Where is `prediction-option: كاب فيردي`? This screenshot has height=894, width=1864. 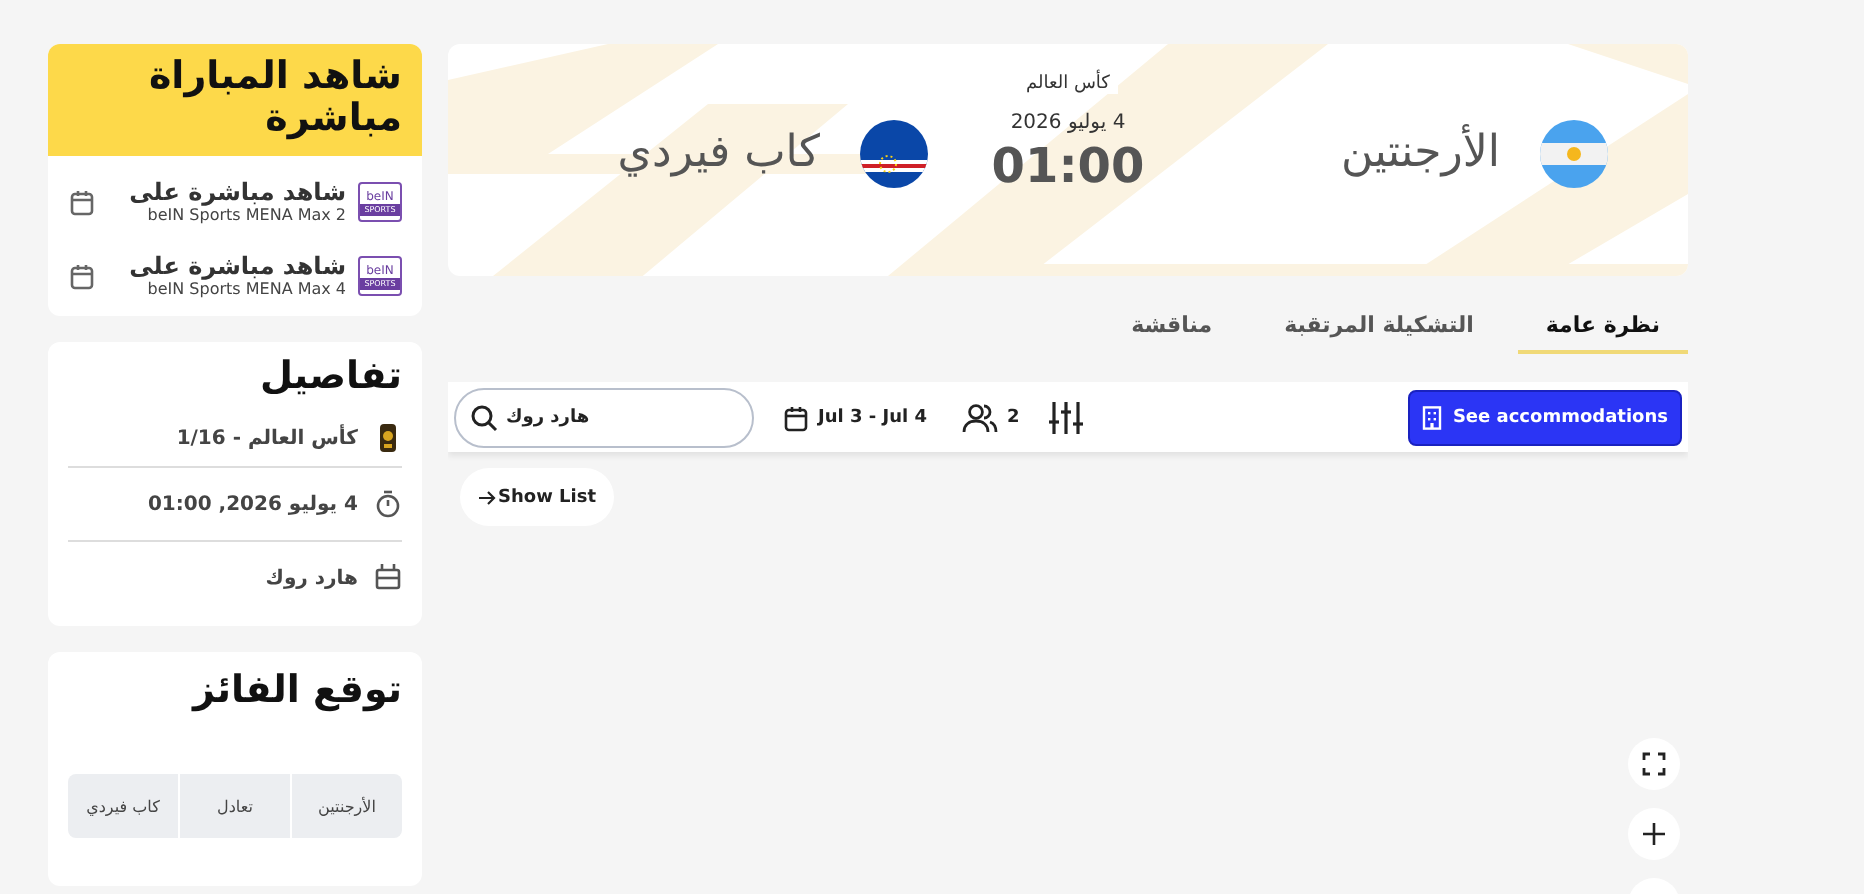 prediction-option: كاب فيردي is located at coordinates (123, 806).